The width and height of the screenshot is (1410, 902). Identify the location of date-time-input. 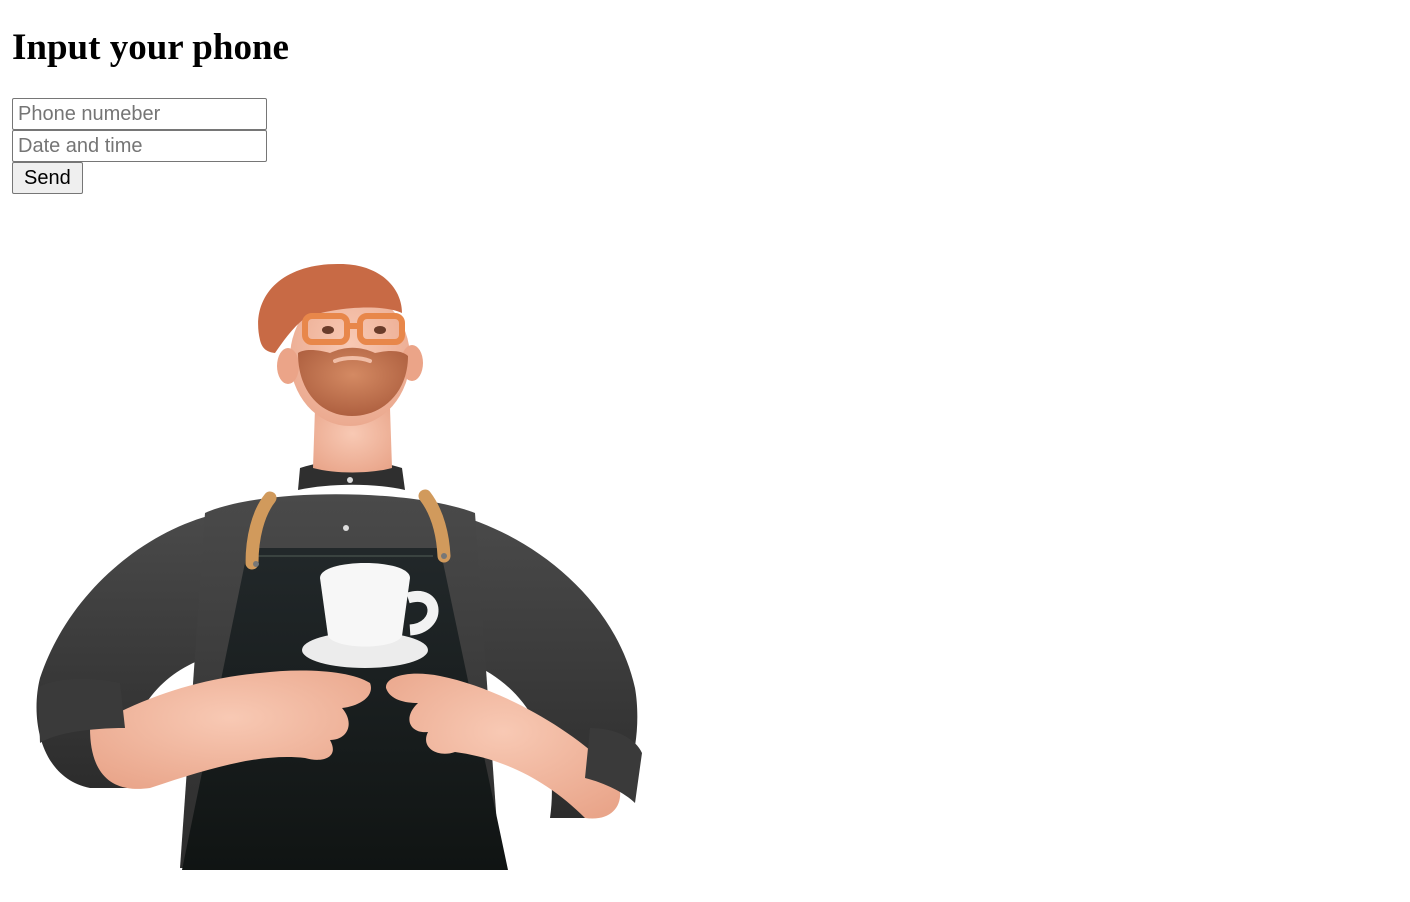
(139, 146).